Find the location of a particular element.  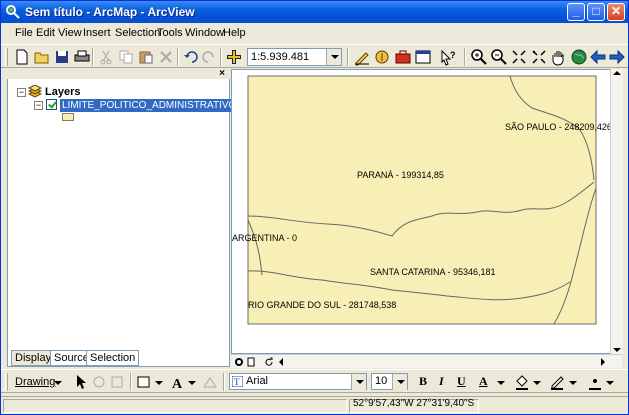

title-bar: Sem título - ArcMap - ArcView _ □ ✕ is located at coordinates (314, 12).